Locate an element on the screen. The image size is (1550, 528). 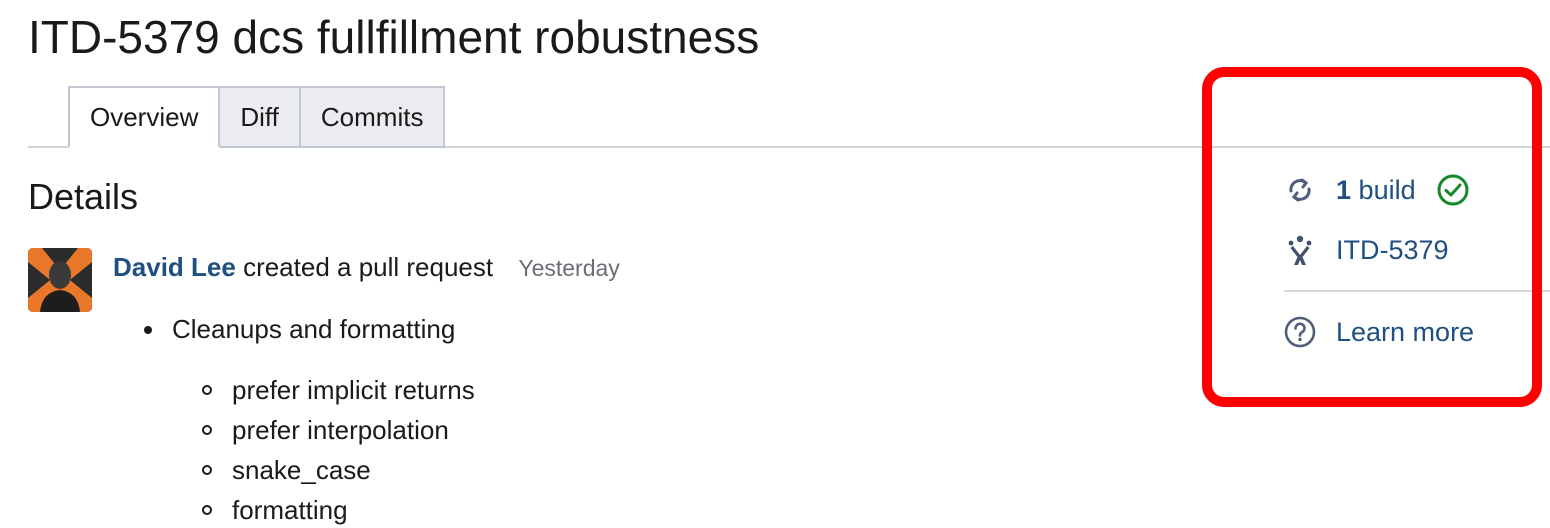
list-item: formatting is located at coordinates (338, 509).